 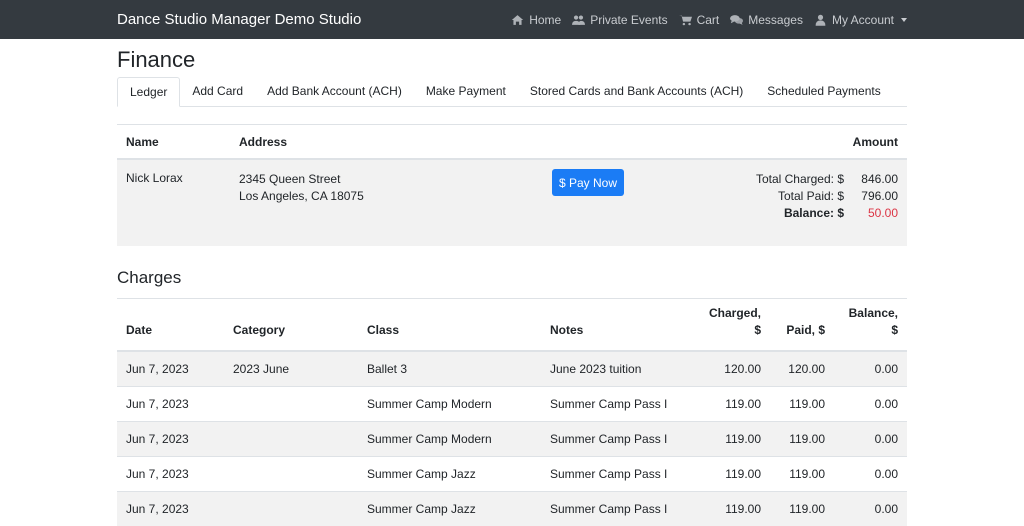 What do you see at coordinates (775, 19) in the screenshot?
I see `nav-messages-label: Messages` at bounding box center [775, 19].